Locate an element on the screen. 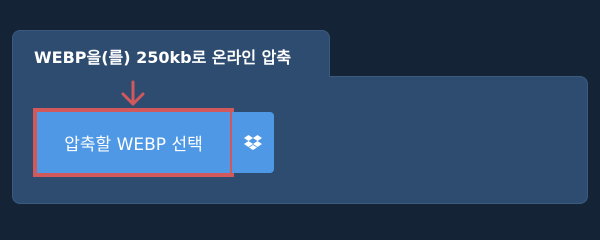  dropbox-icon is located at coordinates (253, 142).